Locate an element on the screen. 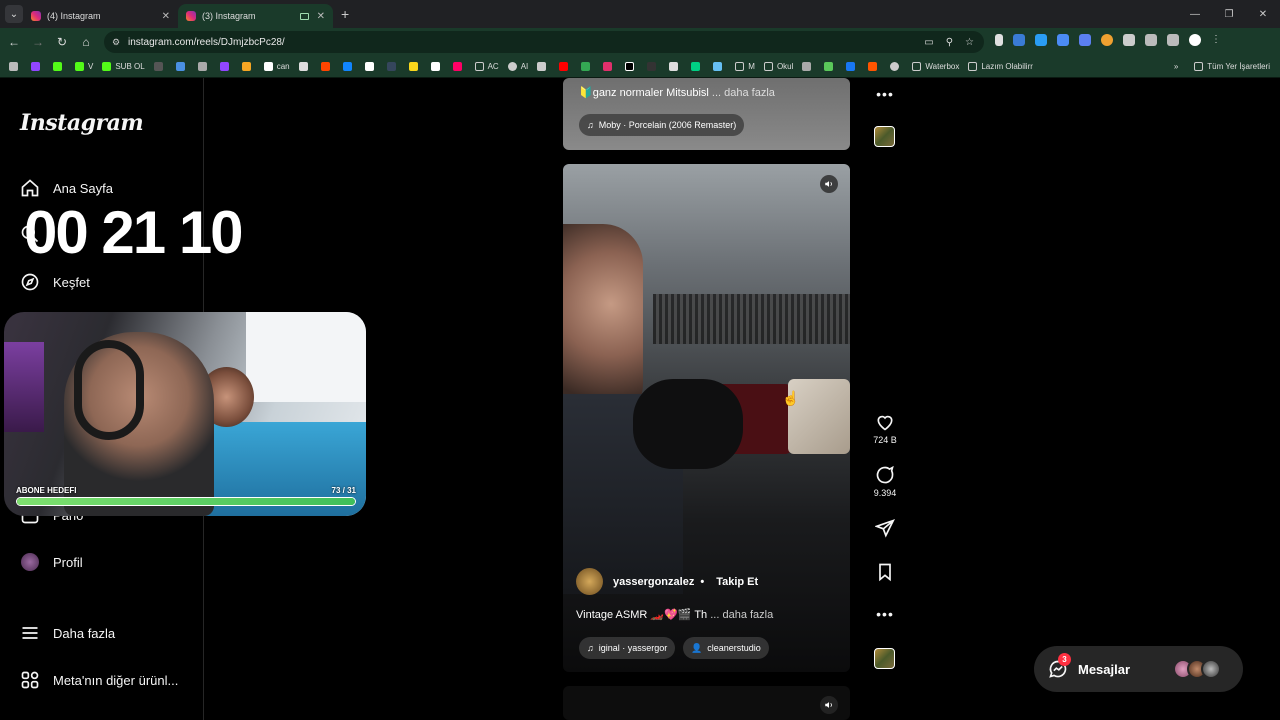 The image size is (1280, 720). instagram-logo: Instagram is located at coordinates (82, 123).